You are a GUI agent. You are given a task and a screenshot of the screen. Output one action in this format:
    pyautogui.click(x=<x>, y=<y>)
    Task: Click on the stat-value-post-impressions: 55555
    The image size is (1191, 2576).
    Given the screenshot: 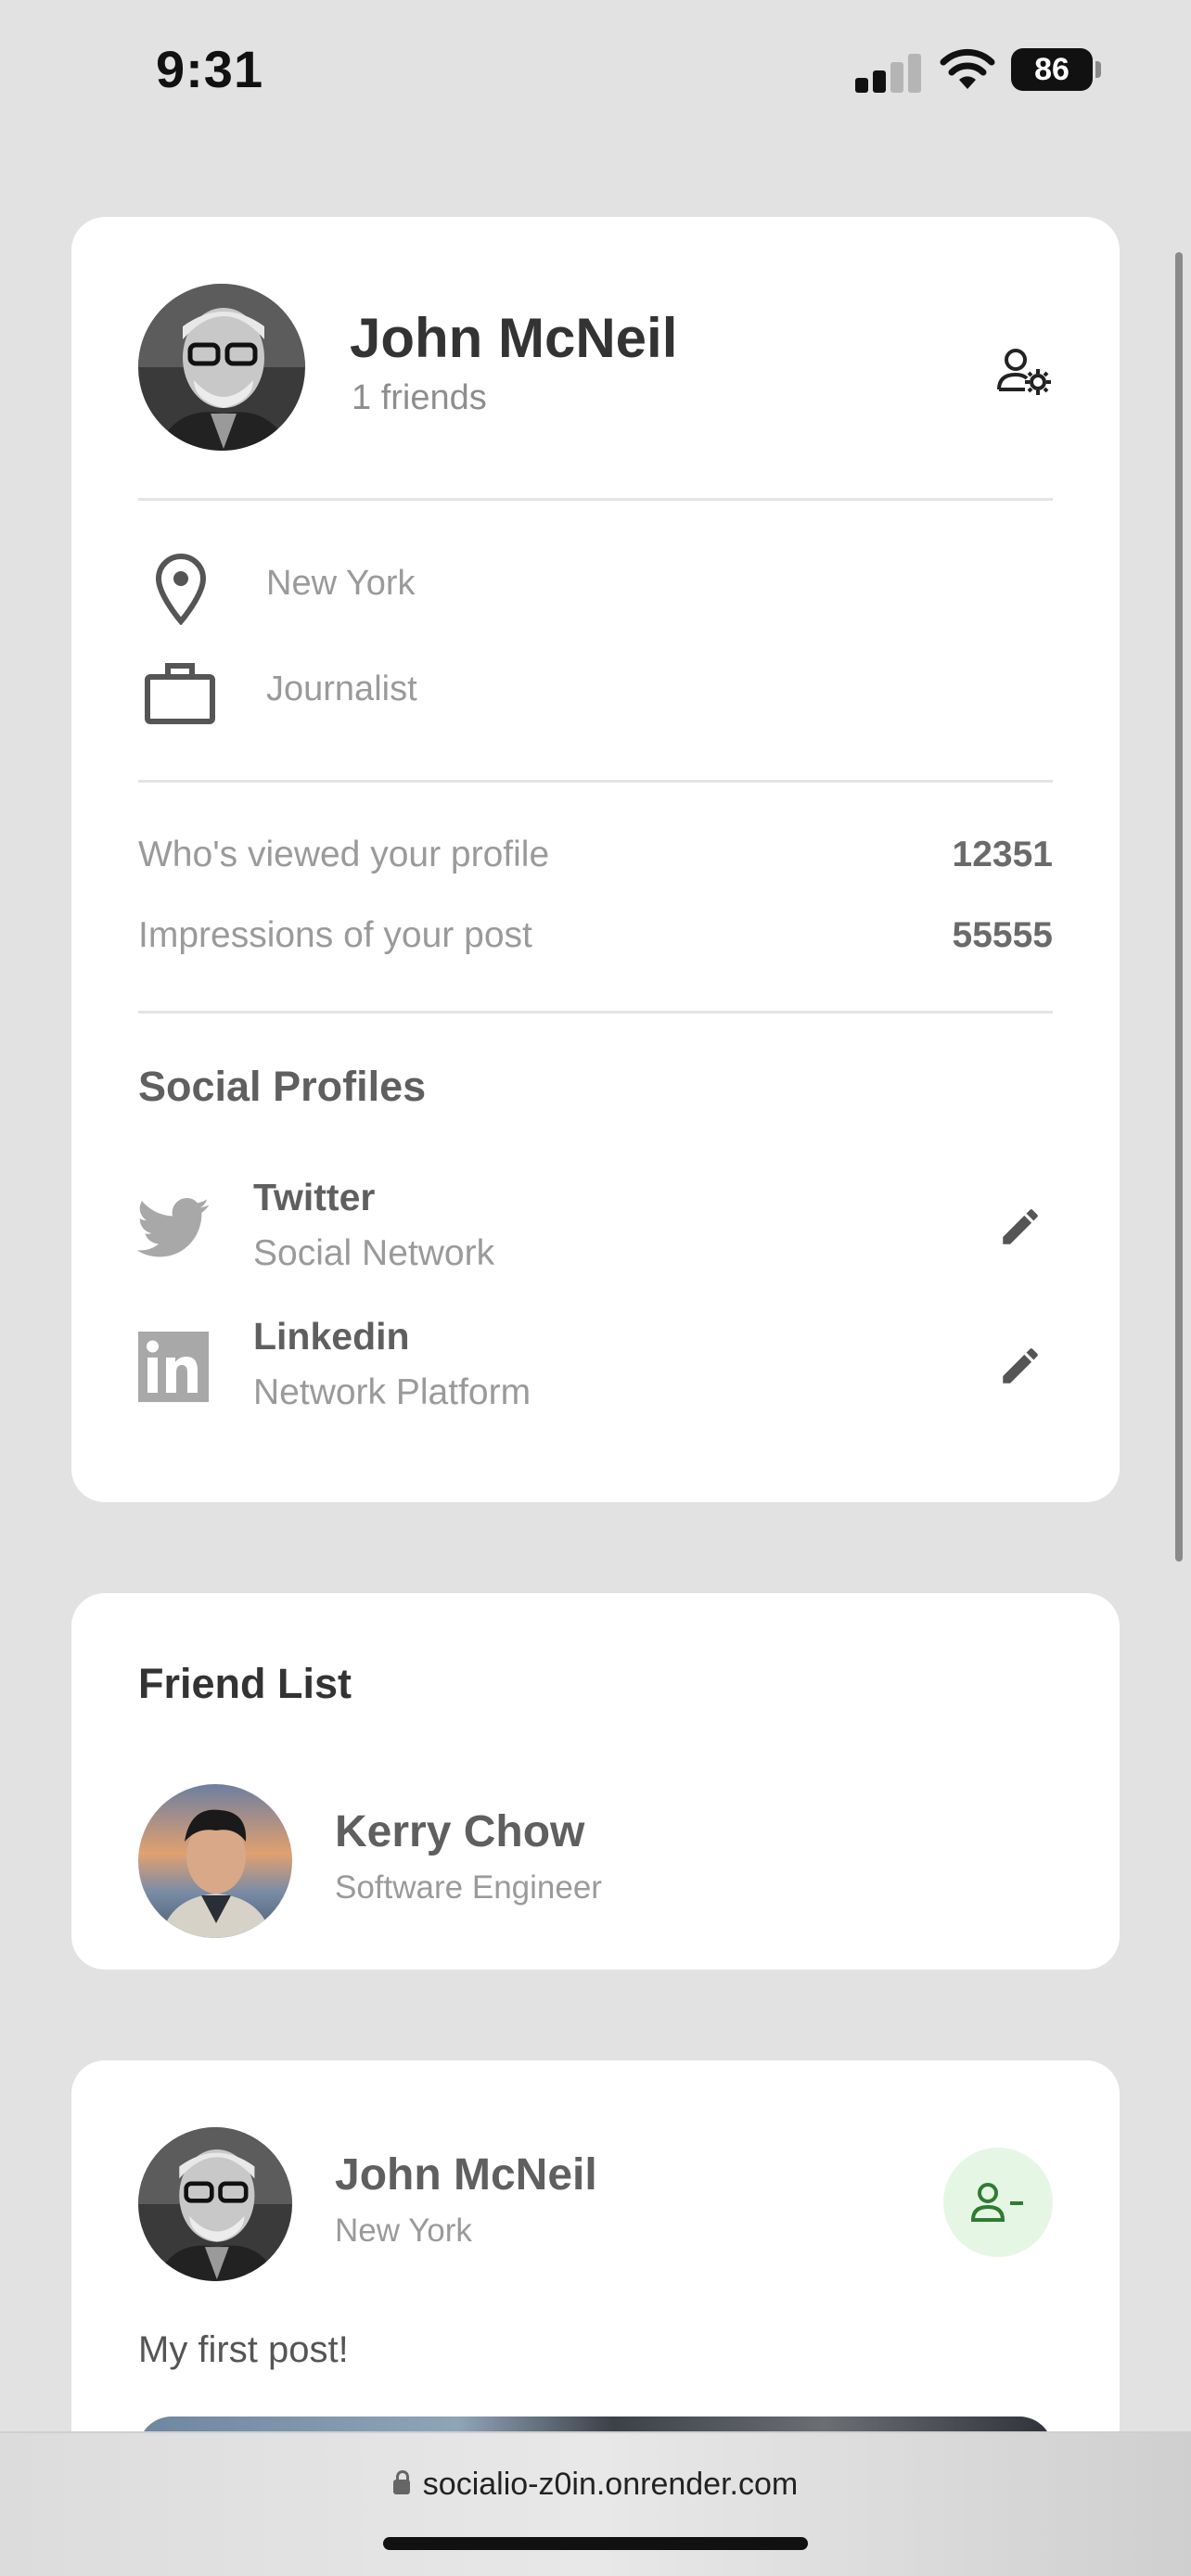 What is the action you would take?
    pyautogui.click(x=1003, y=935)
    